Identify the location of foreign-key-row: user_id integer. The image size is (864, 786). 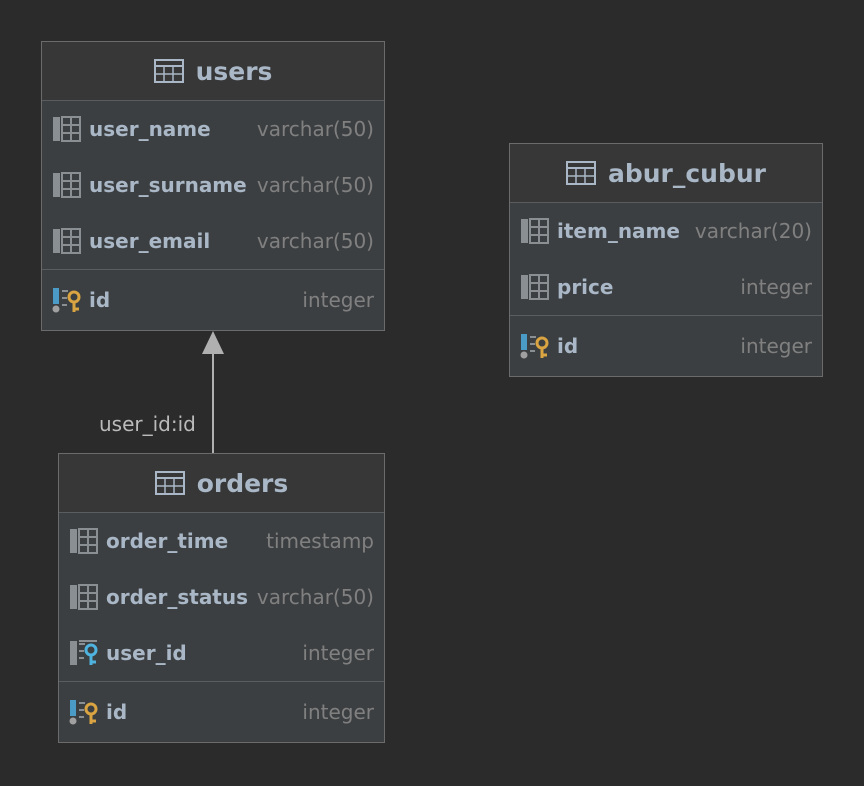
(221, 653).